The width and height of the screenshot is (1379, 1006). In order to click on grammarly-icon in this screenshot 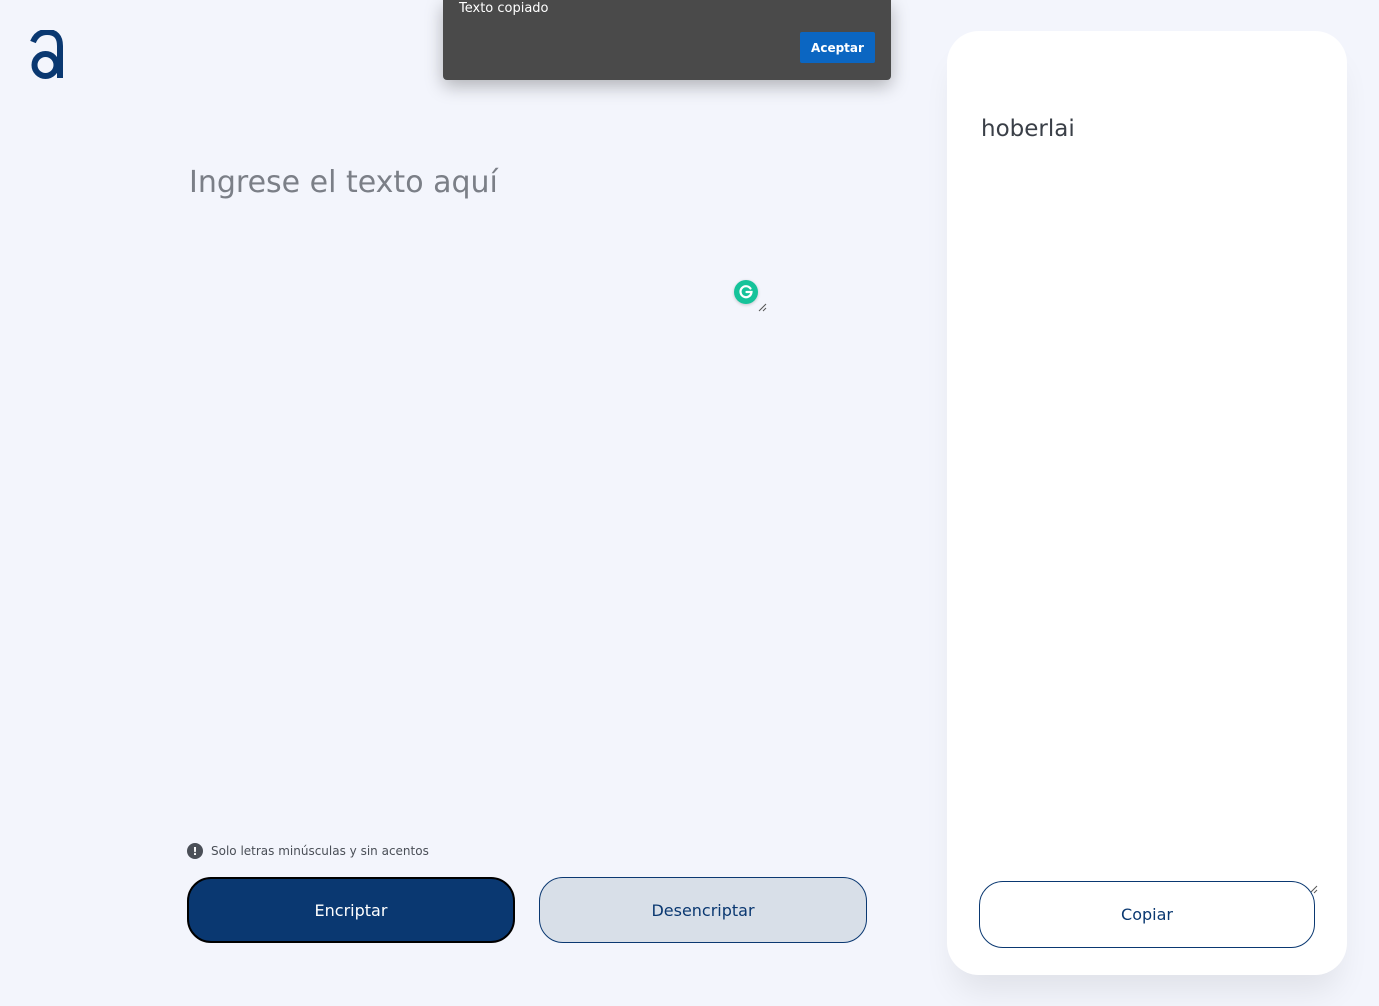, I will do `click(746, 292)`.